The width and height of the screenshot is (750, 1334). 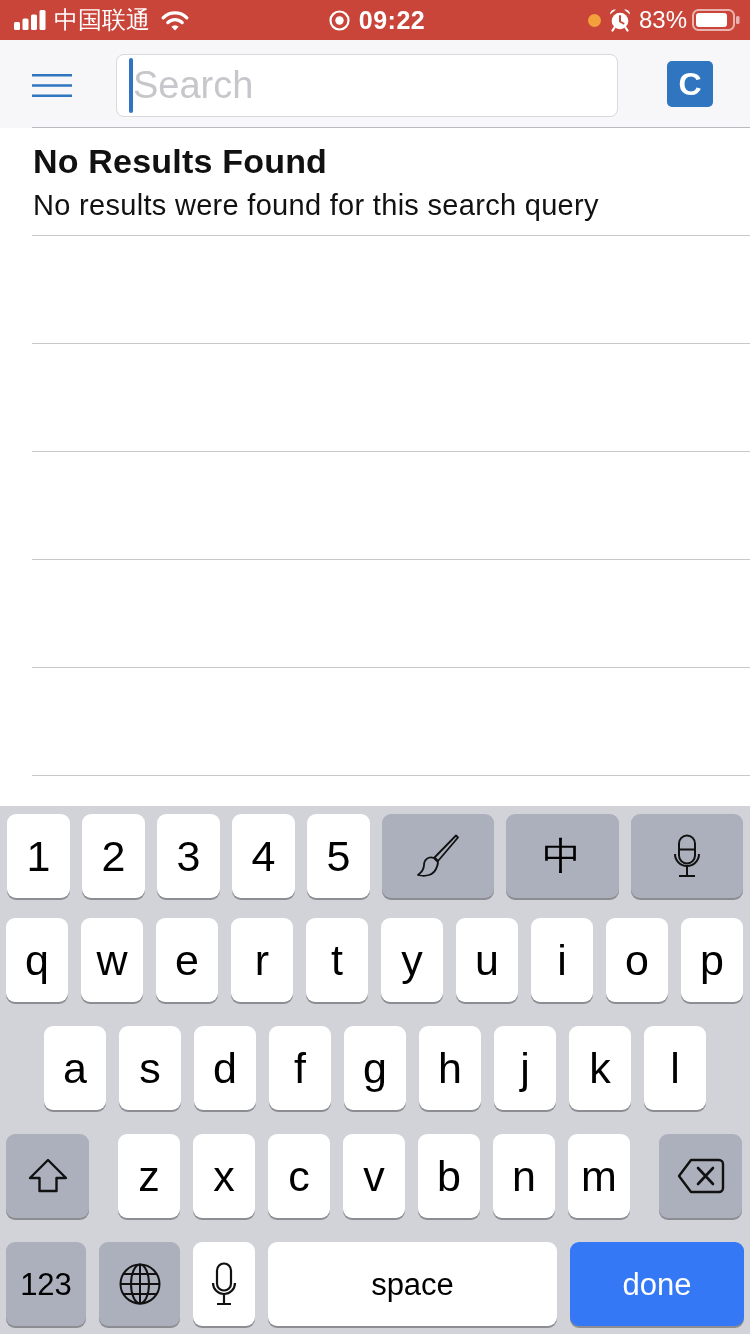 What do you see at coordinates (188, 856) in the screenshot?
I see `keyboard-key: 3` at bounding box center [188, 856].